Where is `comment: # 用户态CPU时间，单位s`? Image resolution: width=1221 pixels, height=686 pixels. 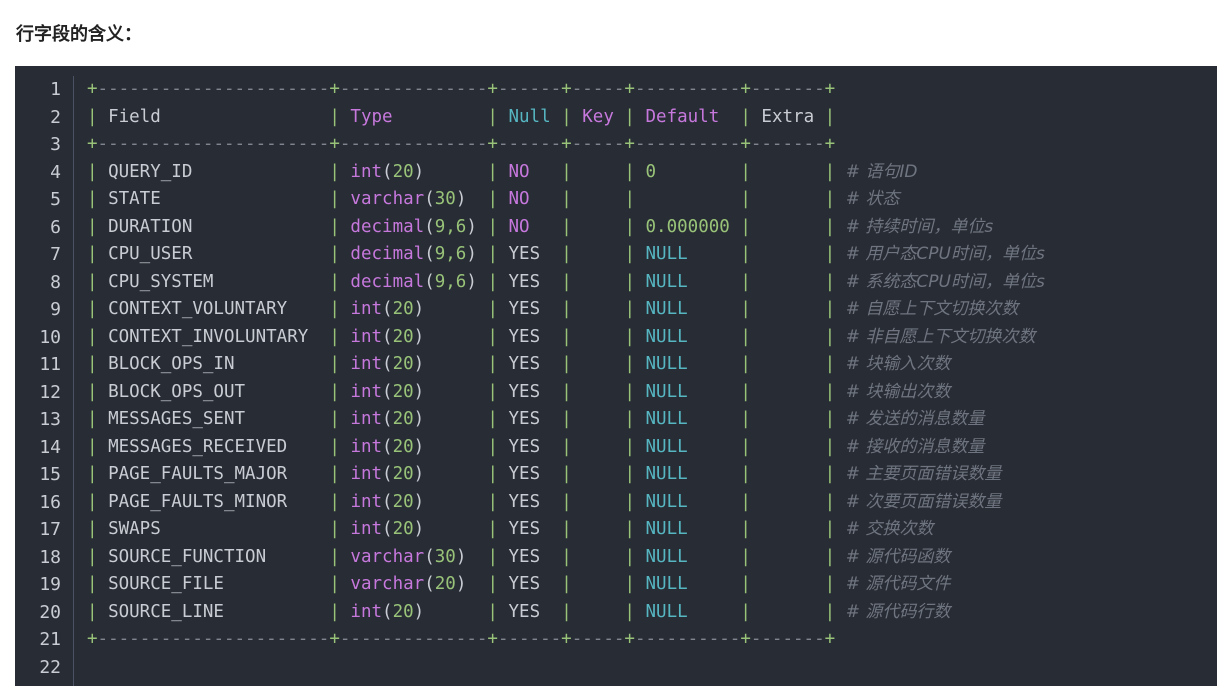
comment: # 用户态CPU时间，单位s is located at coordinates (945, 254).